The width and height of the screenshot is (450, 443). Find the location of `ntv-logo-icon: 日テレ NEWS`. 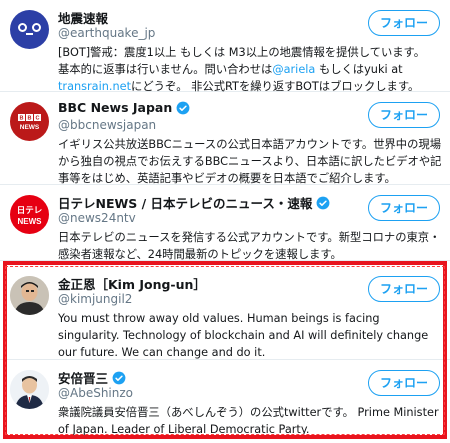

ntv-logo-icon: 日テレ NEWS is located at coordinates (30, 216).